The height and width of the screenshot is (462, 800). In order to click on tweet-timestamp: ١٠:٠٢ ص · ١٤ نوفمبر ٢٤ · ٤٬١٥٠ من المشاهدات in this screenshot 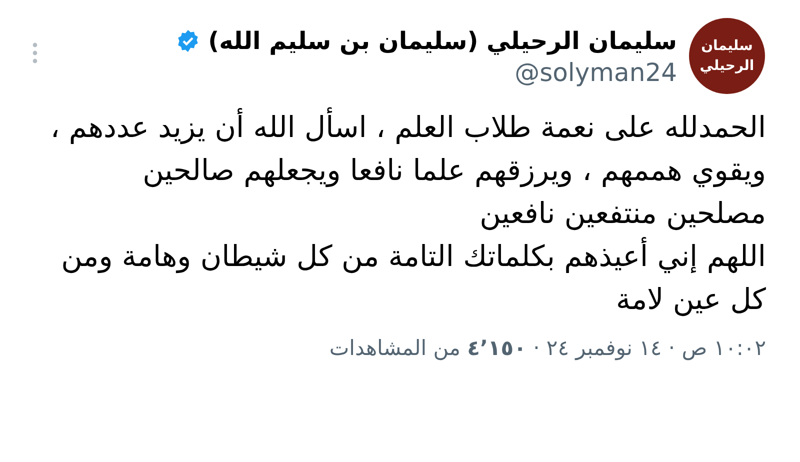, I will do `click(547, 348)`.